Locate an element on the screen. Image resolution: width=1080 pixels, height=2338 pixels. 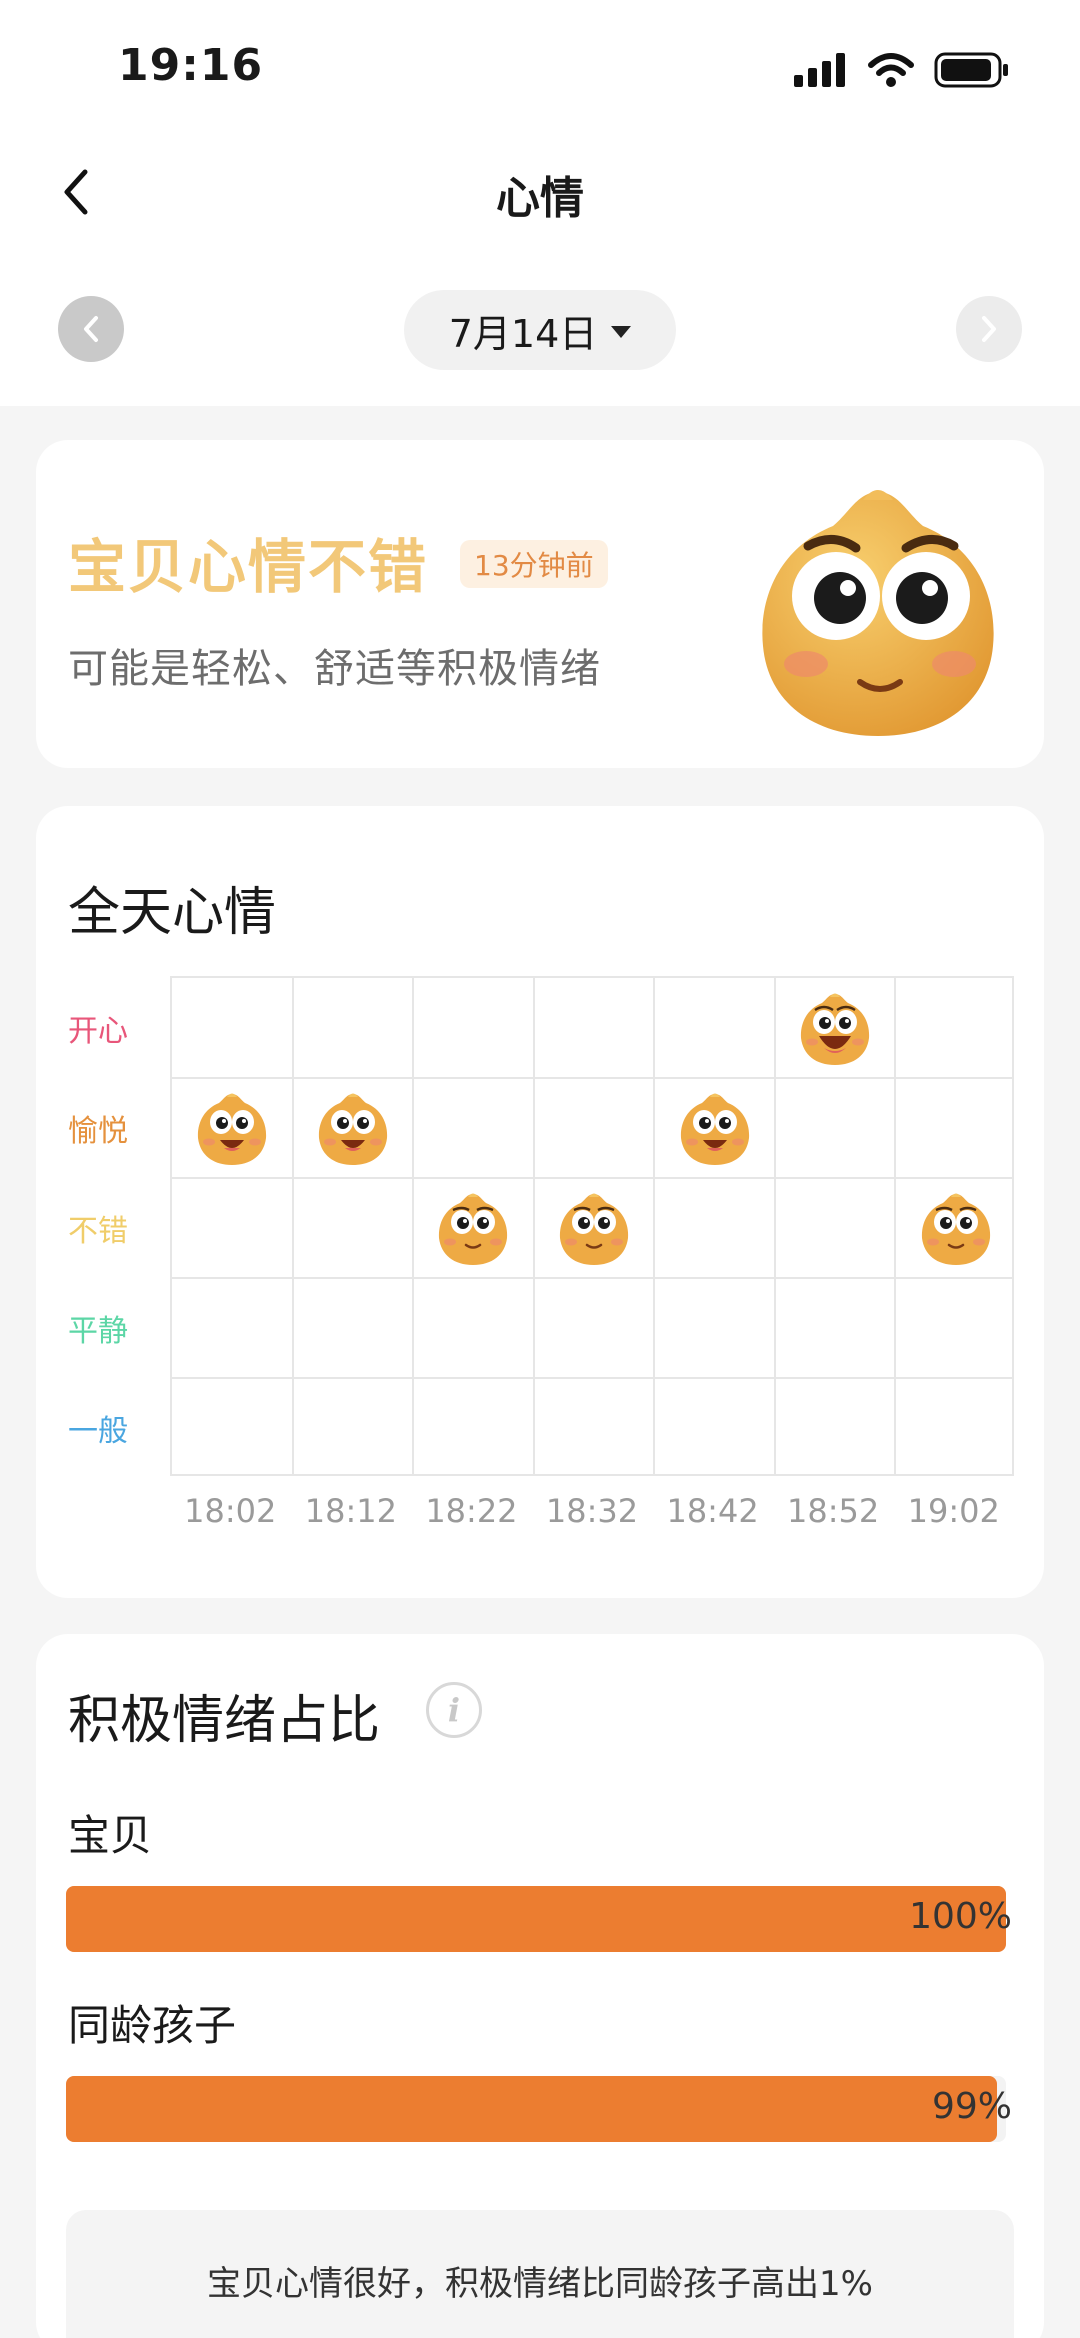
bar-percent-peers: 99% is located at coordinates (971, 2106).